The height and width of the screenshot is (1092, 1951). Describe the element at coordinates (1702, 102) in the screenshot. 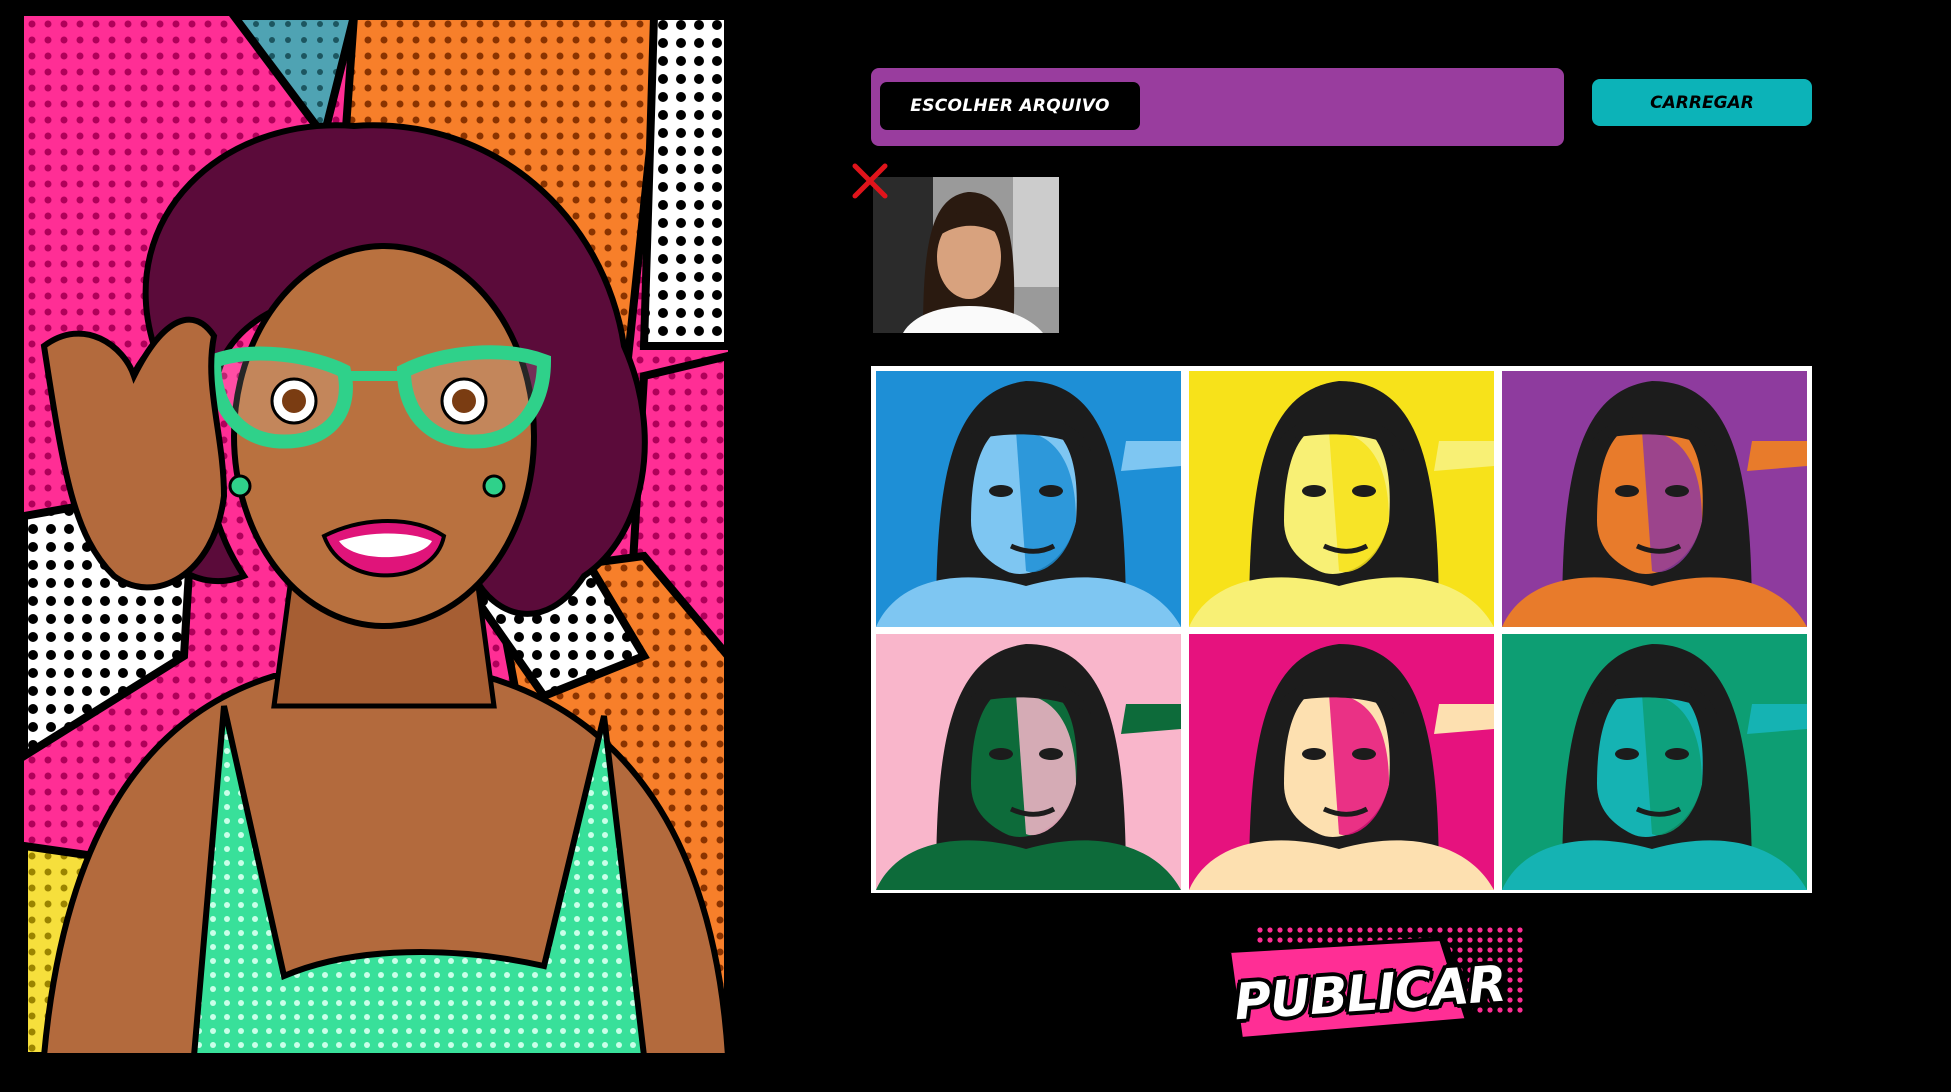

I see `upload-button: CARREGAR` at that location.